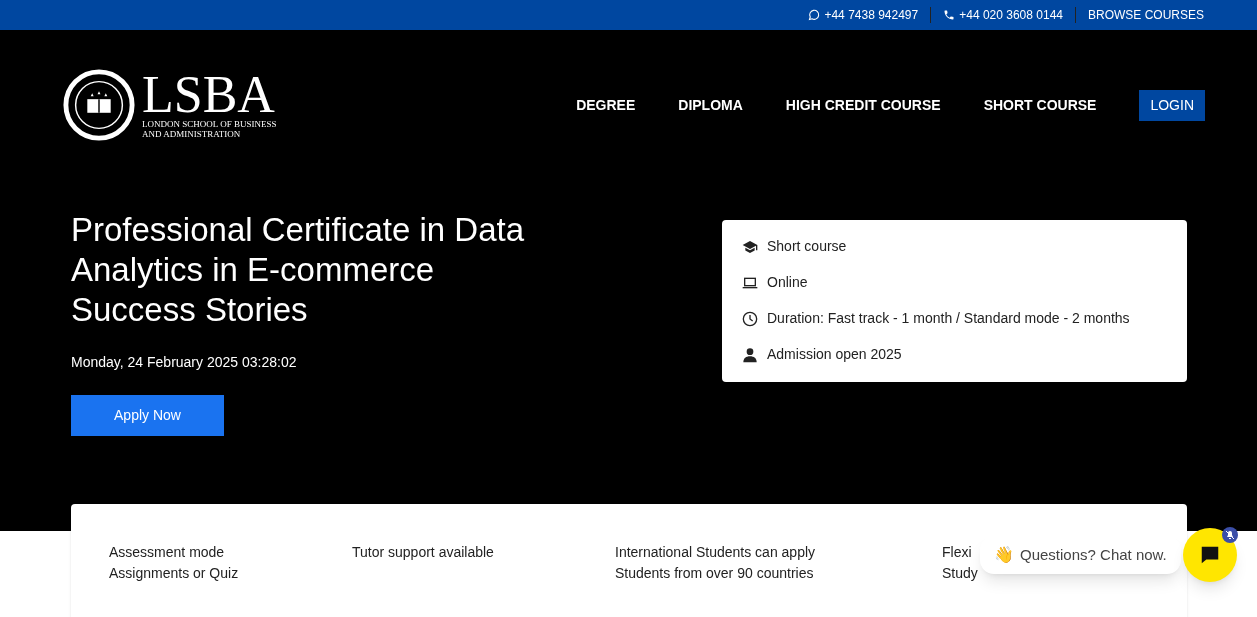  What do you see at coordinates (209, 95) in the screenshot?
I see `logo-wordmark: LSBA` at bounding box center [209, 95].